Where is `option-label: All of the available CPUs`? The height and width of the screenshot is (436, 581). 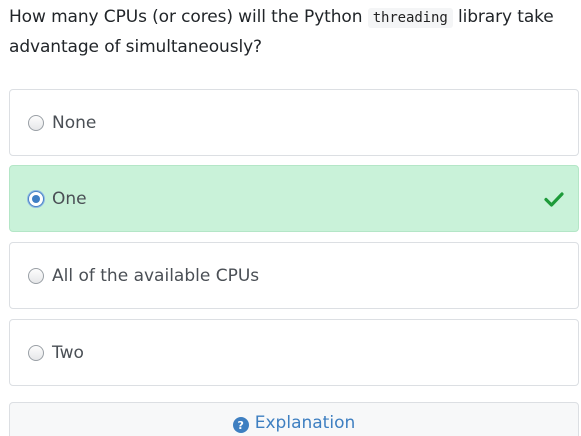
option-label: All of the available CPUs is located at coordinates (156, 275).